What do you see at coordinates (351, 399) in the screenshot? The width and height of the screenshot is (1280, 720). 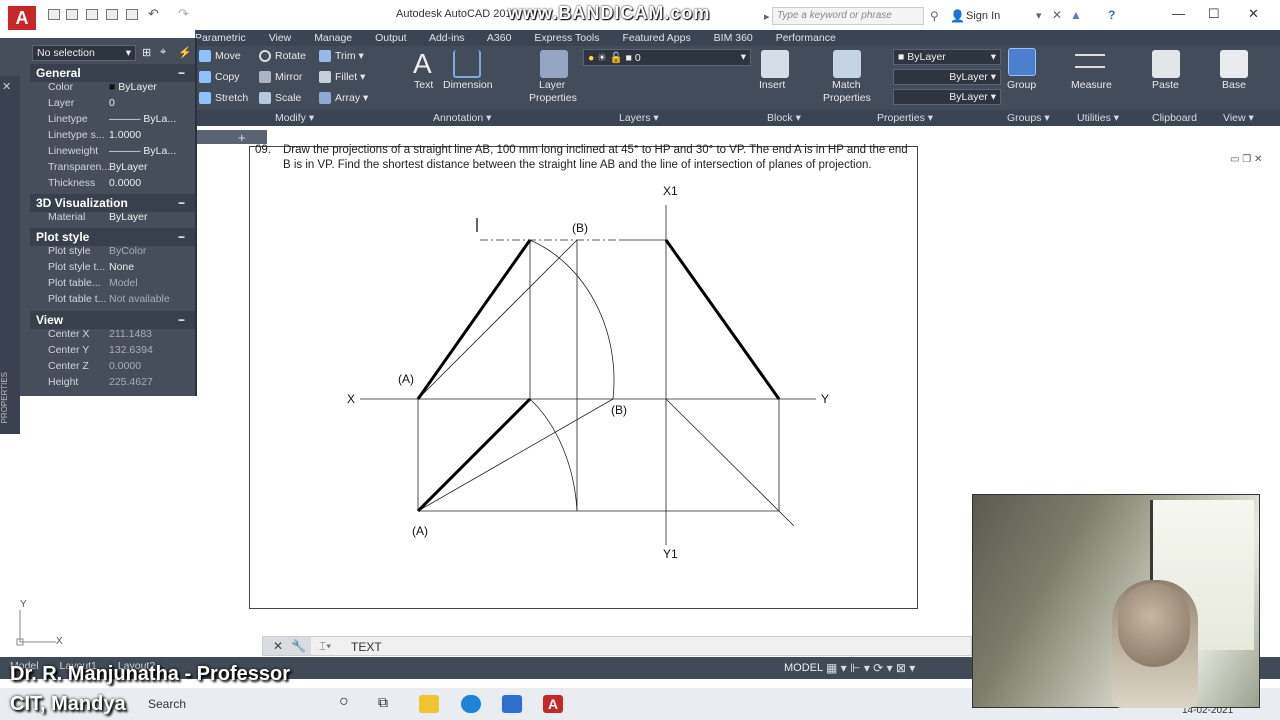 I see `label-x: X` at bounding box center [351, 399].